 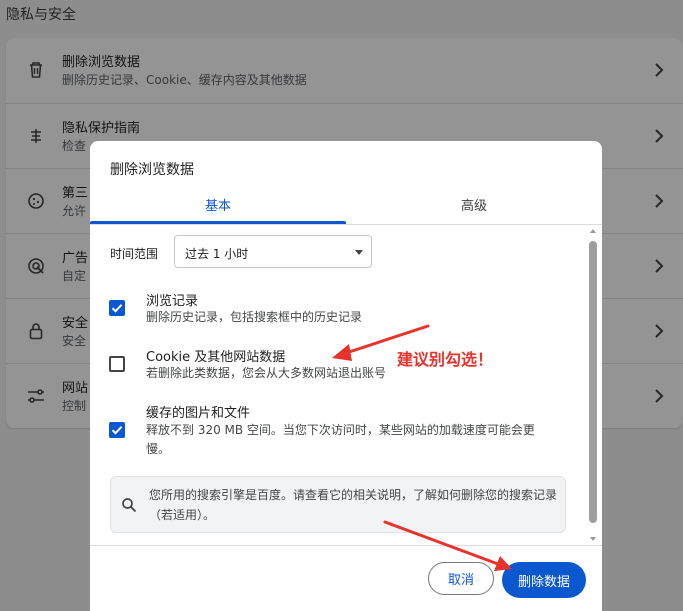 What do you see at coordinates (172, 301) in the screenshot?
I see `browsing-history-title: 浏览记录` at bounding box center [172, 301].